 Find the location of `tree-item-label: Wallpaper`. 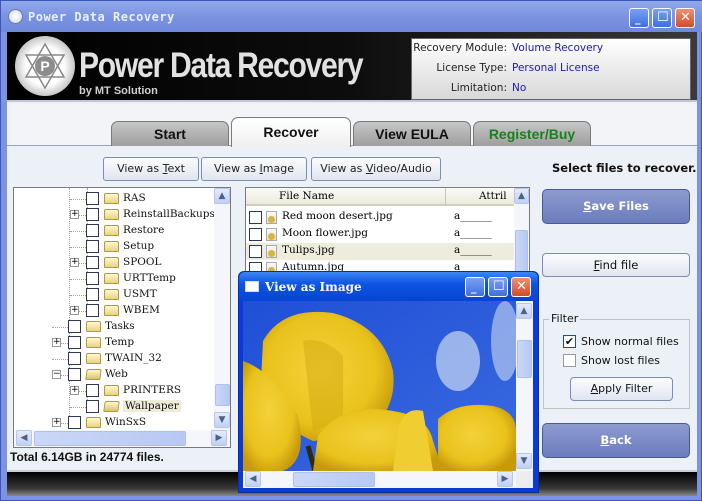

tree-item-label: Wallpaper is located at coordinates (152, 406).